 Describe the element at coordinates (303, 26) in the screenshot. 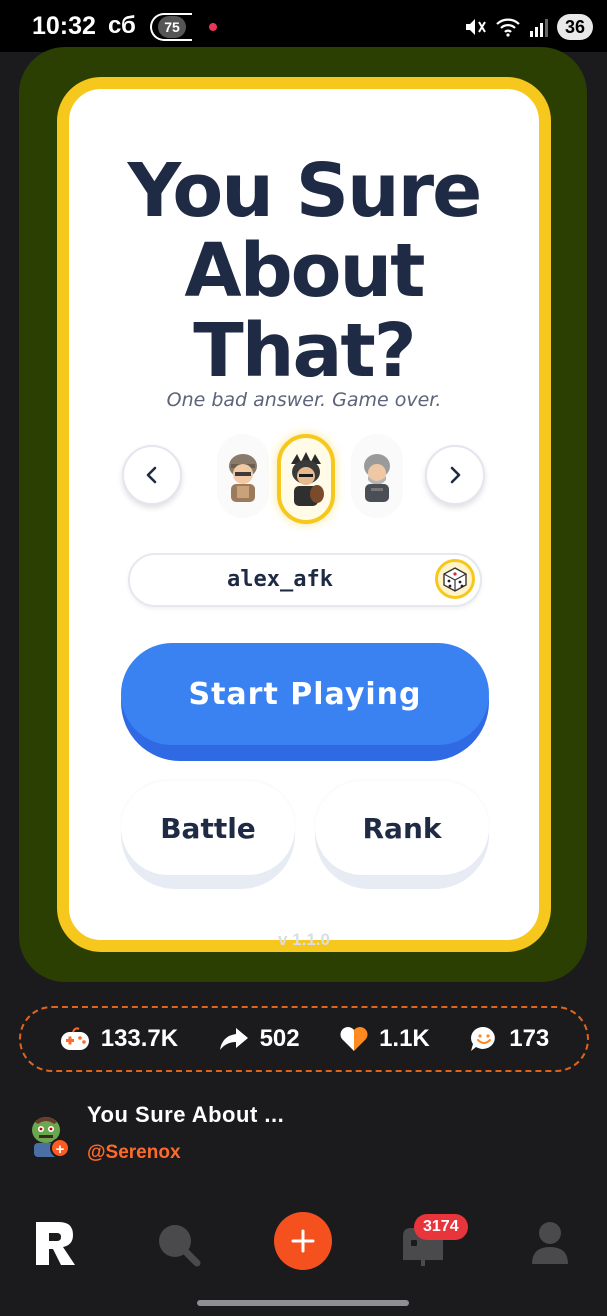

I see `status-bar: 10:32 сб 75 36` at that location.